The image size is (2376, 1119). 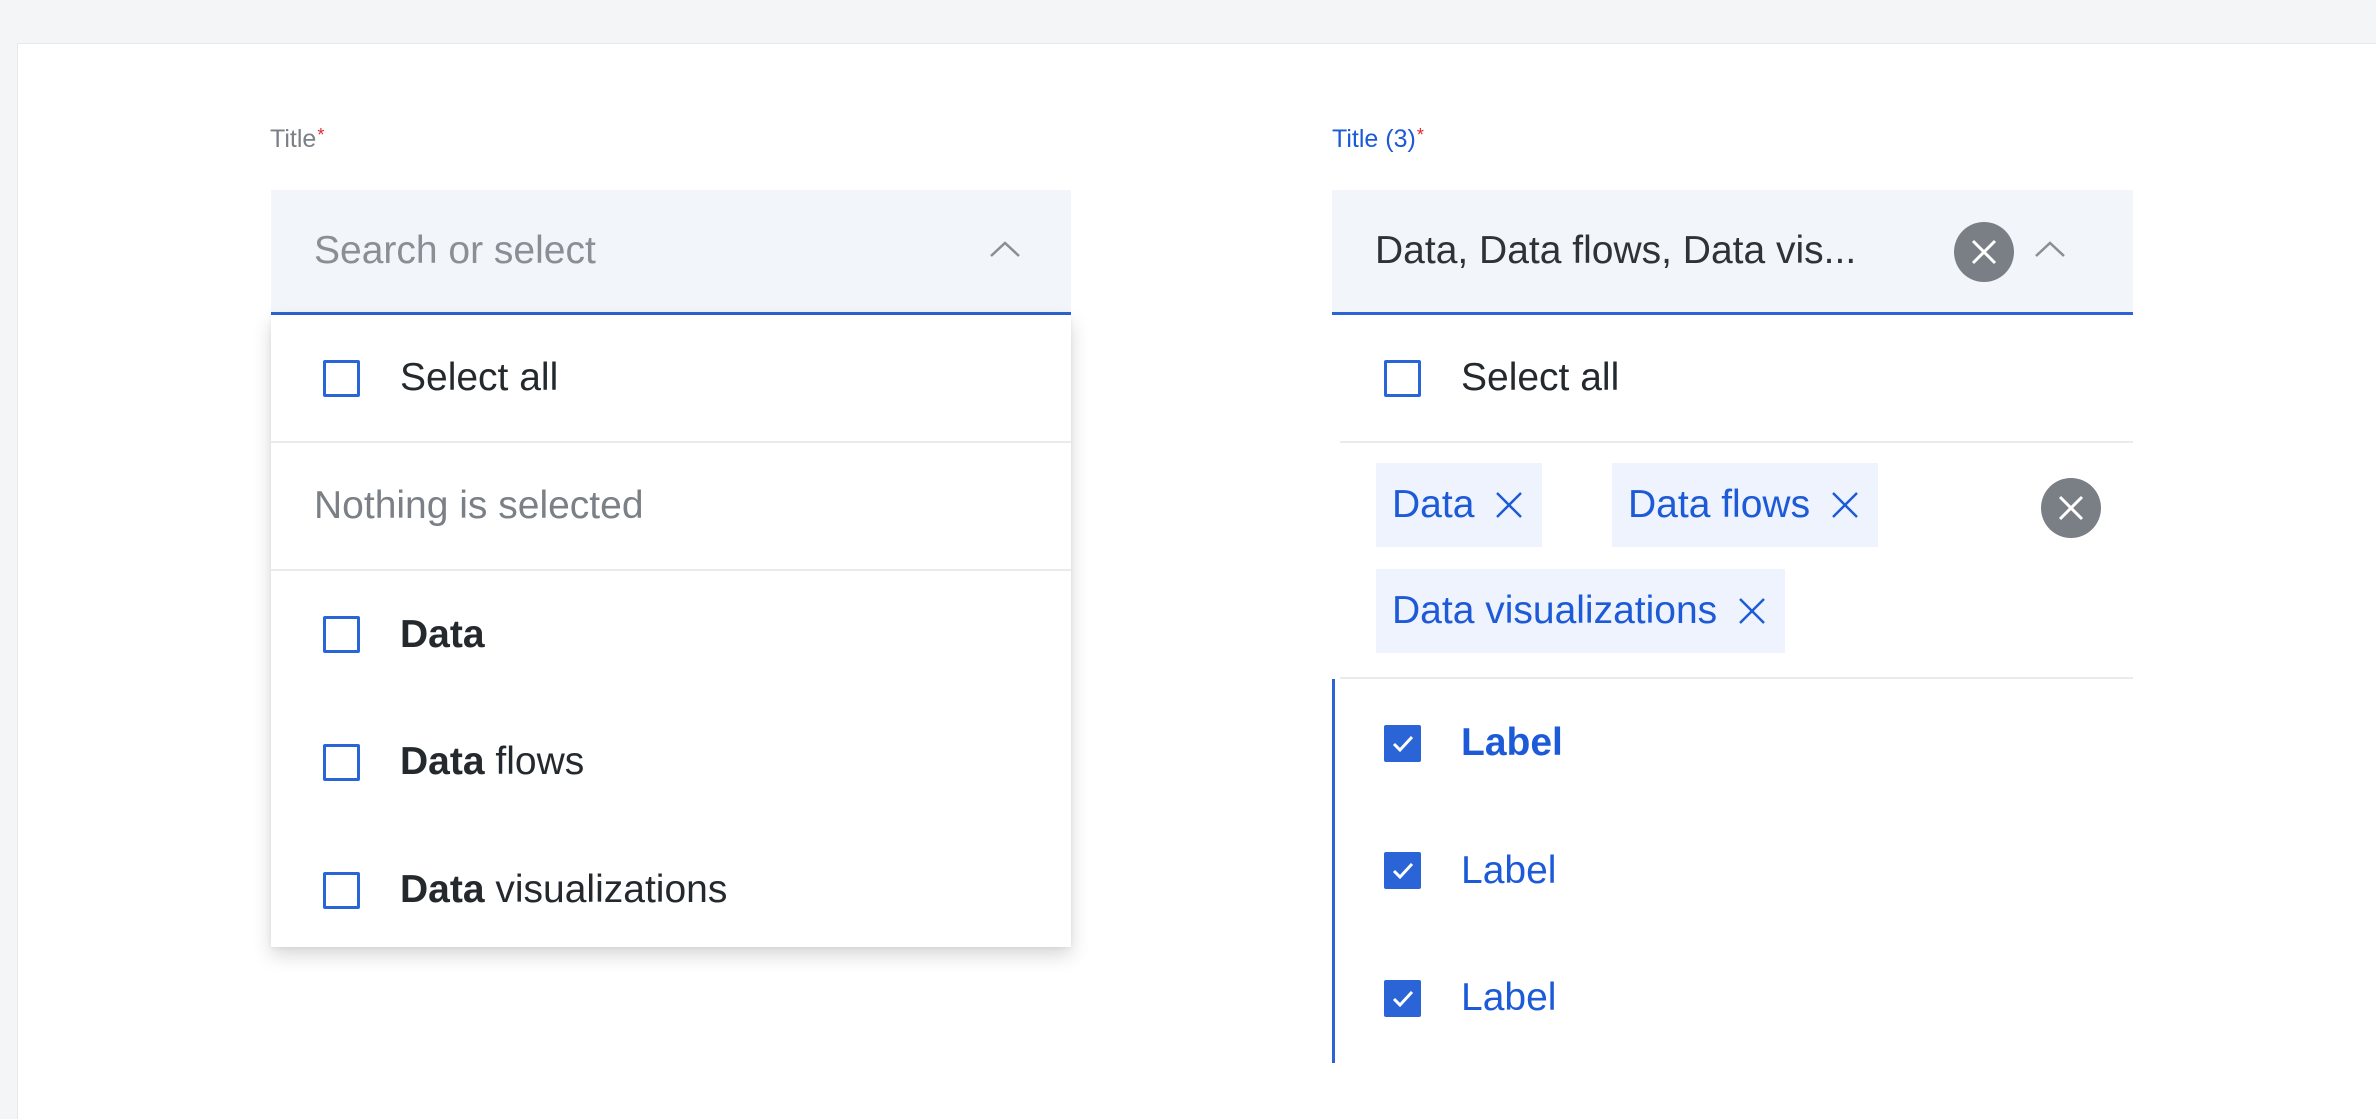 What do you see at coordinates (479, 505) in the screenshot?
I see `empty-state-text: Nothing is selected` at bounding box center [479, 505].